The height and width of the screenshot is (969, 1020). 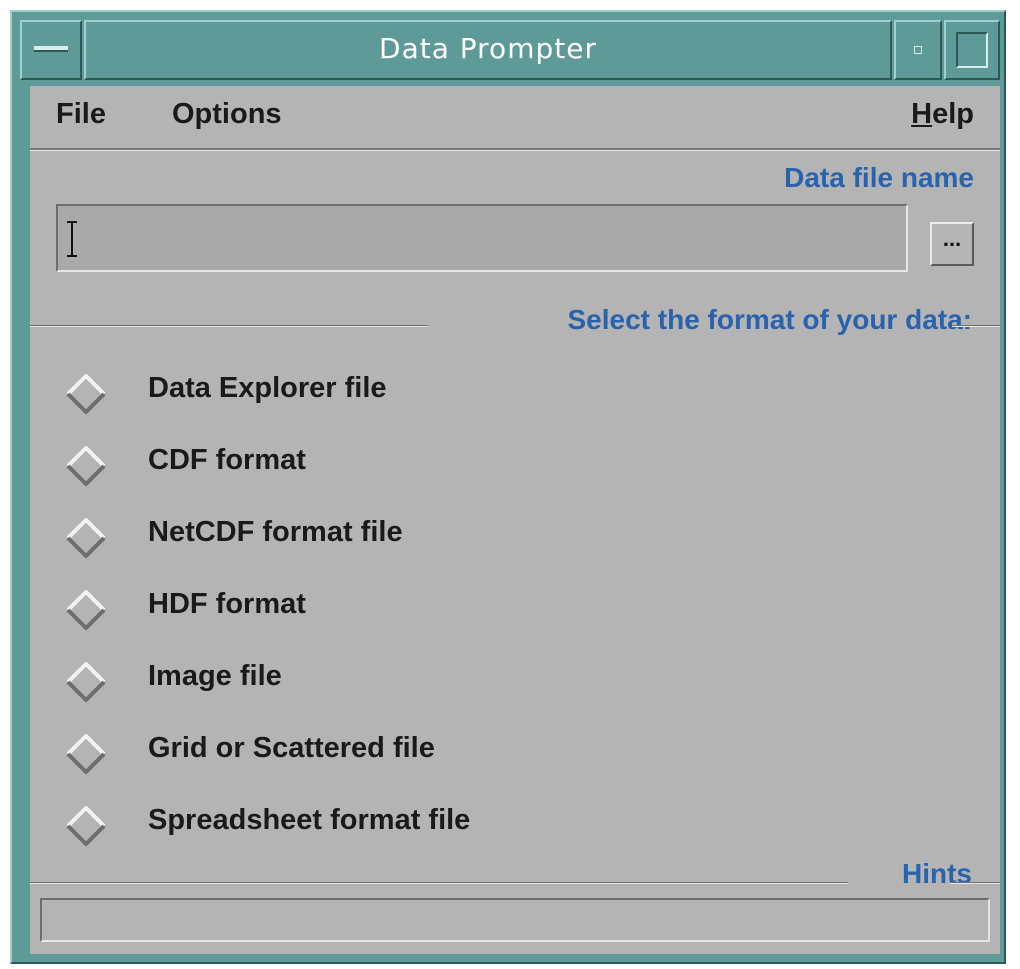 What do you see at coordinates (267, 388) in the screenshot?
I see `format-option-label: Data Explorer file` at bounding box center [267, 388].